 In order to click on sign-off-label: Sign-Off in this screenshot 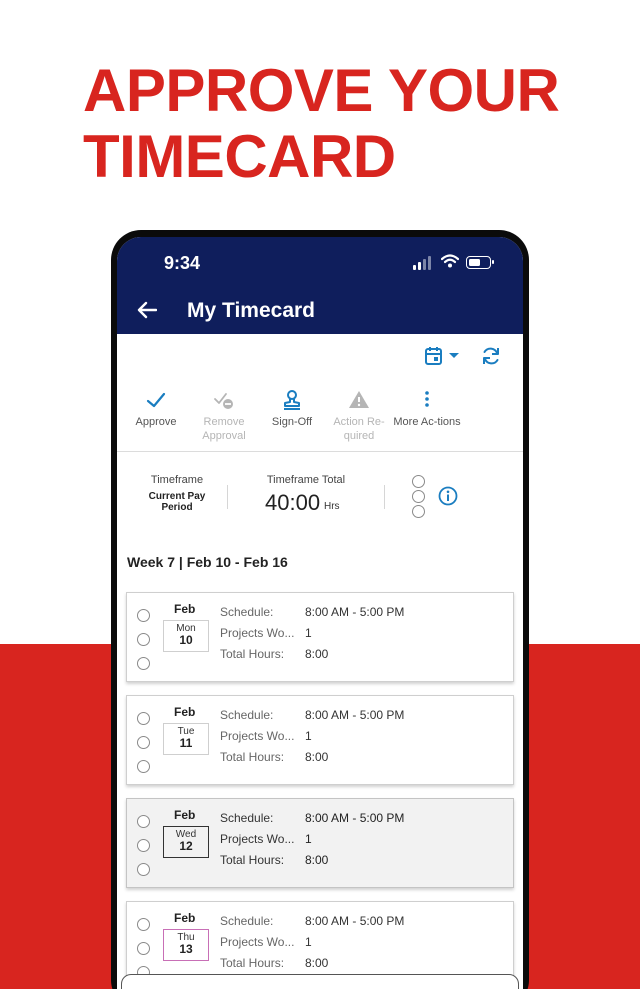, I will do `click(292, 422)`.